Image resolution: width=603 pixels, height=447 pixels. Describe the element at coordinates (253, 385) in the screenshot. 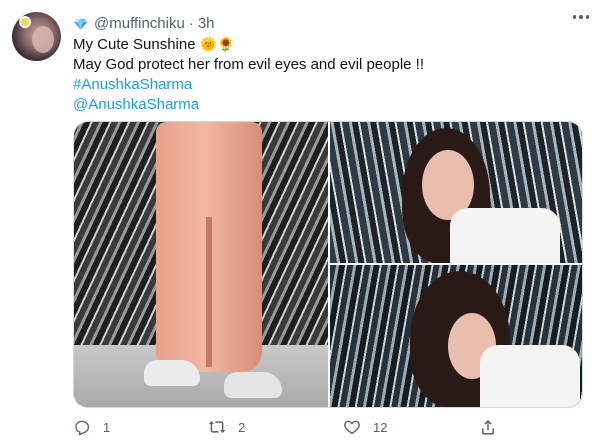

I see `photo-1-sneaker-right` at that location.